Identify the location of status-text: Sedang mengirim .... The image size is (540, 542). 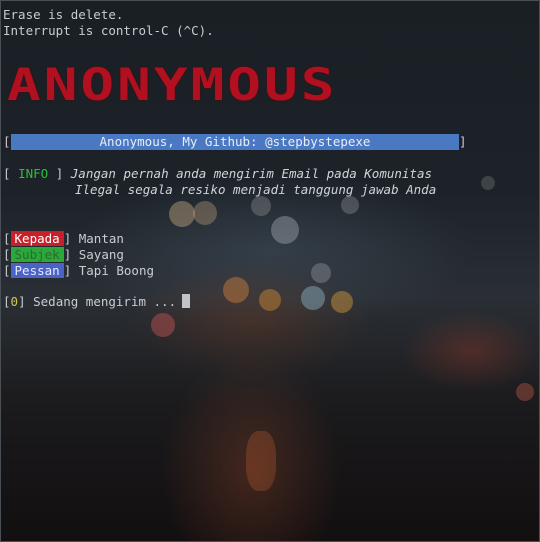
(105, 301).